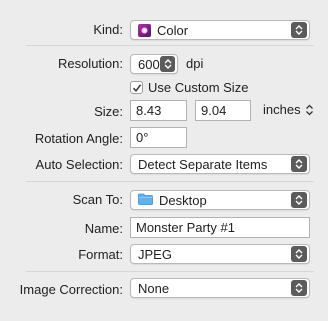  Describe the element at coordinates (144, 30) in the screenshot. I see `color-swatch-icon` at that location.